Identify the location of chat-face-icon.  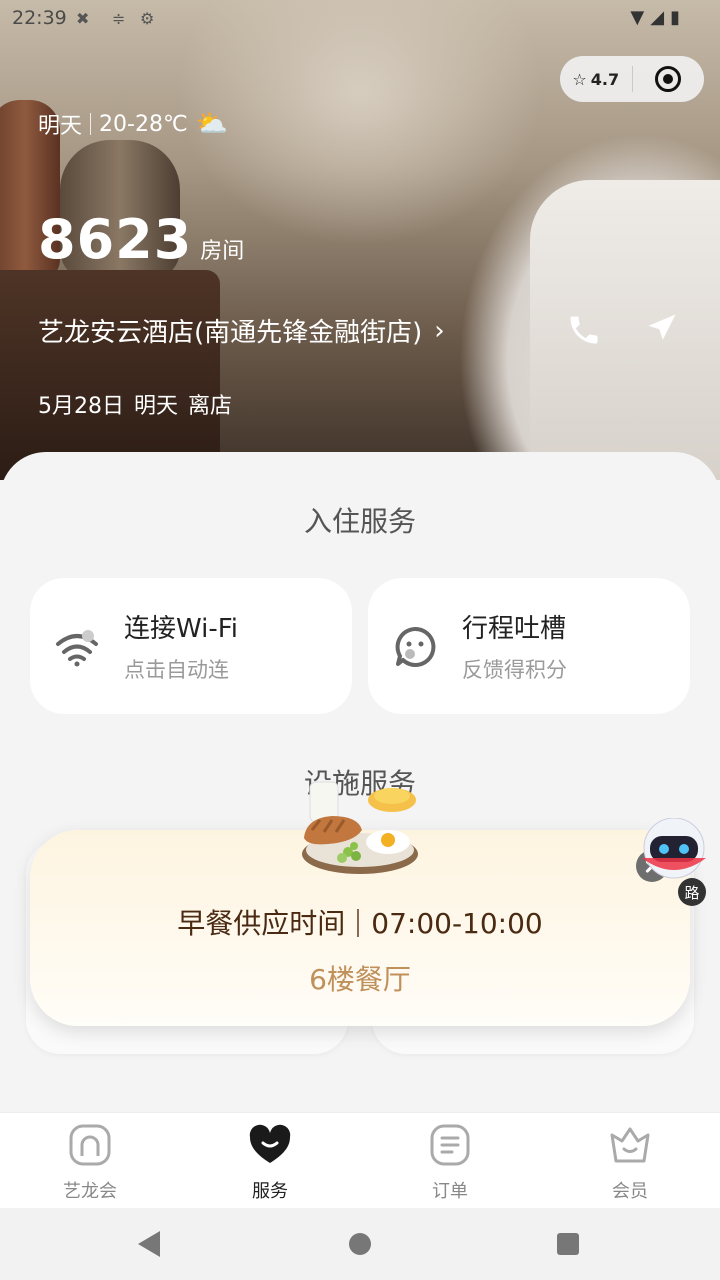
(415, 646).